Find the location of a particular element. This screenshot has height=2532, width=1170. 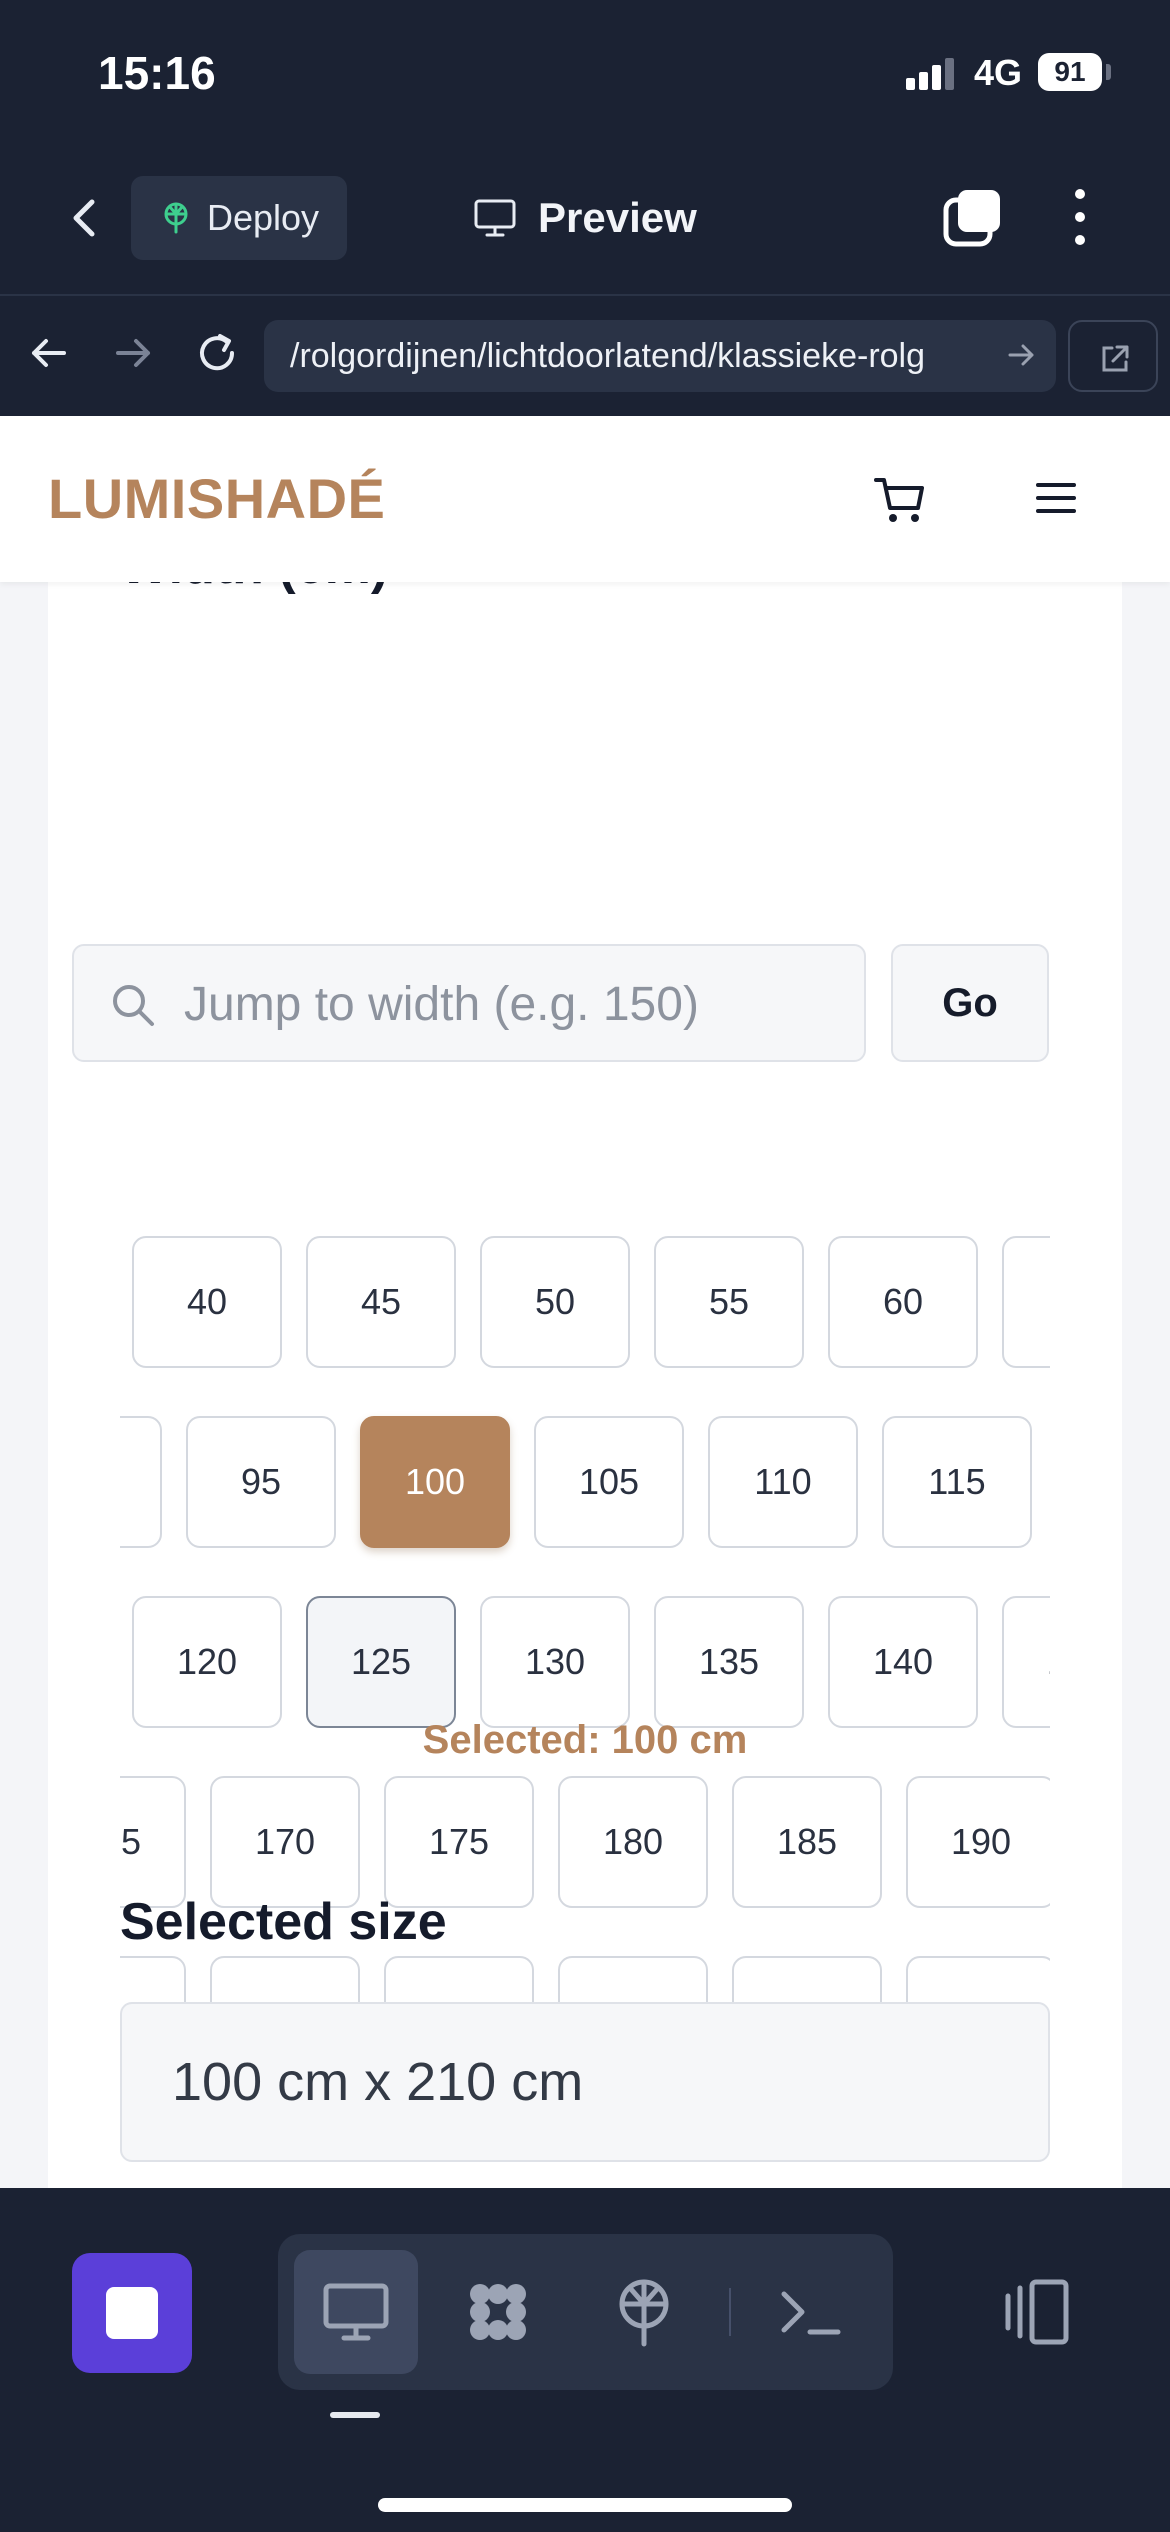

width-option: 55 is located at coordinates (729, 1302).